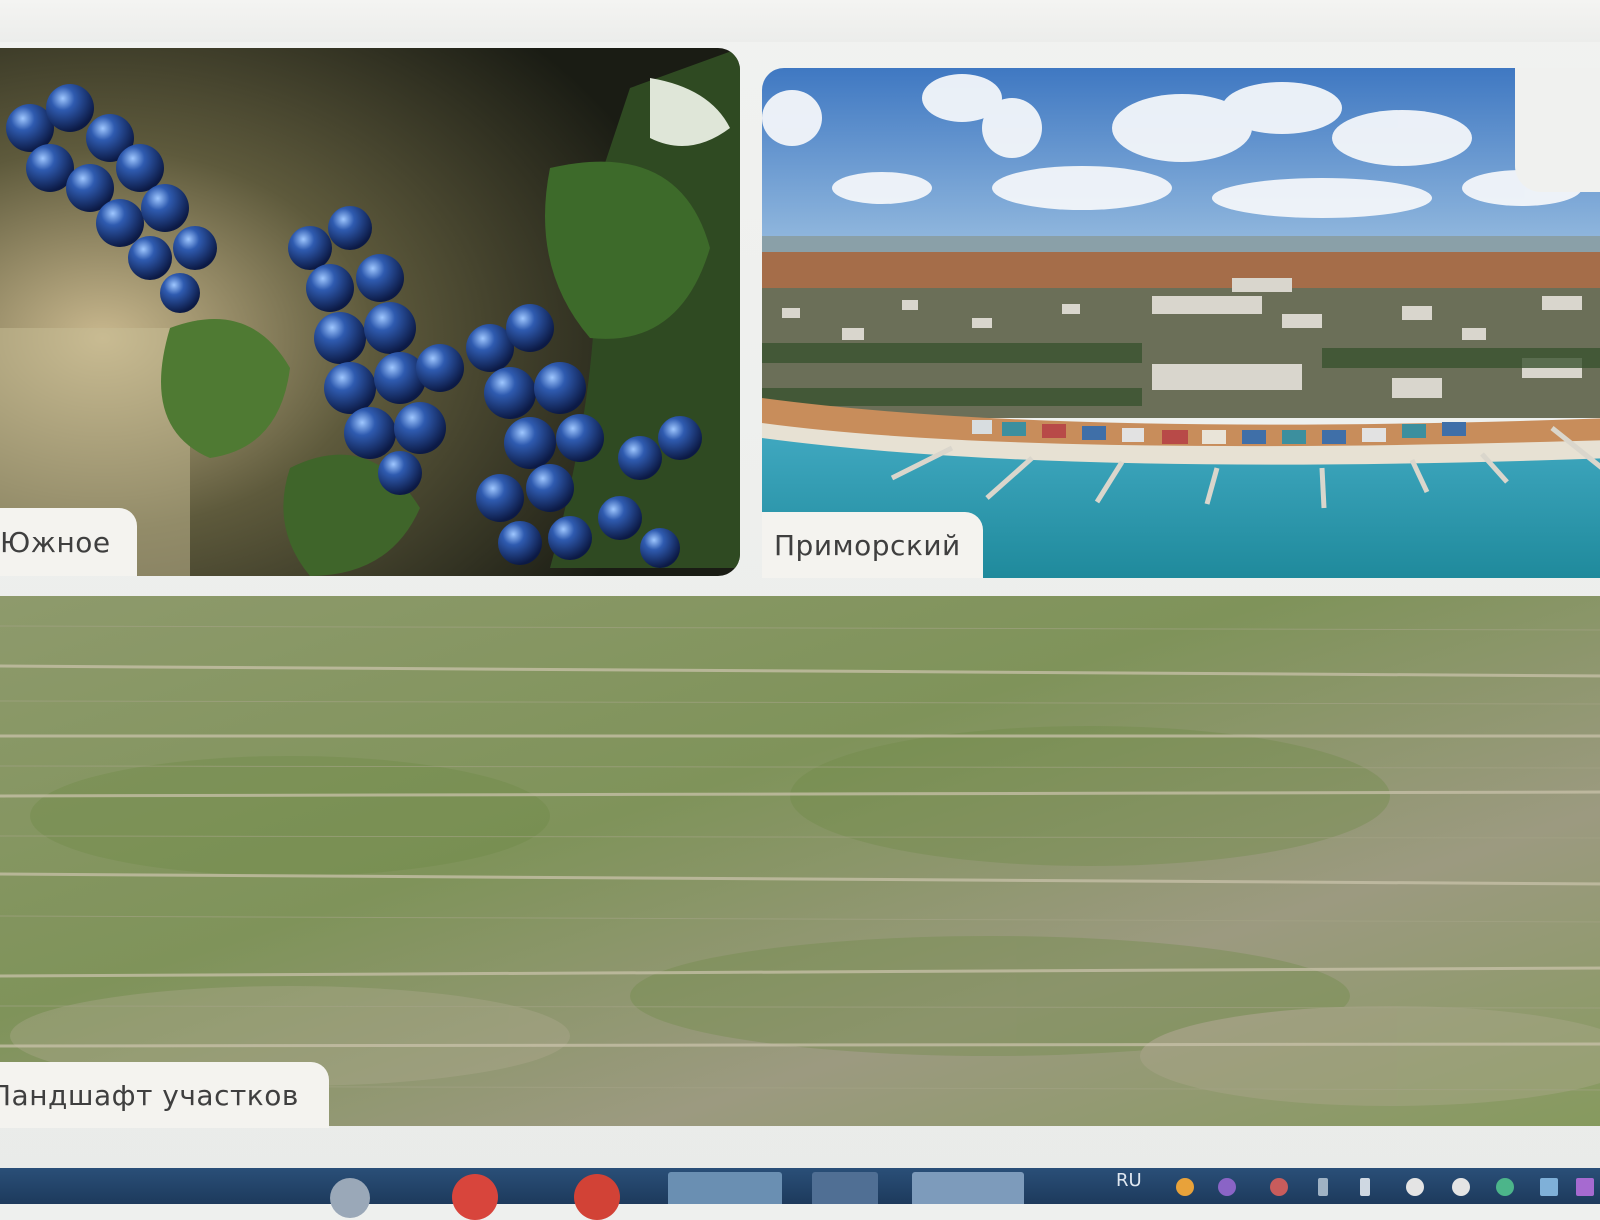 The width and height of the screenshot is (1600, 1220). I want to click on card-corner-notch, so click(1557, 130).